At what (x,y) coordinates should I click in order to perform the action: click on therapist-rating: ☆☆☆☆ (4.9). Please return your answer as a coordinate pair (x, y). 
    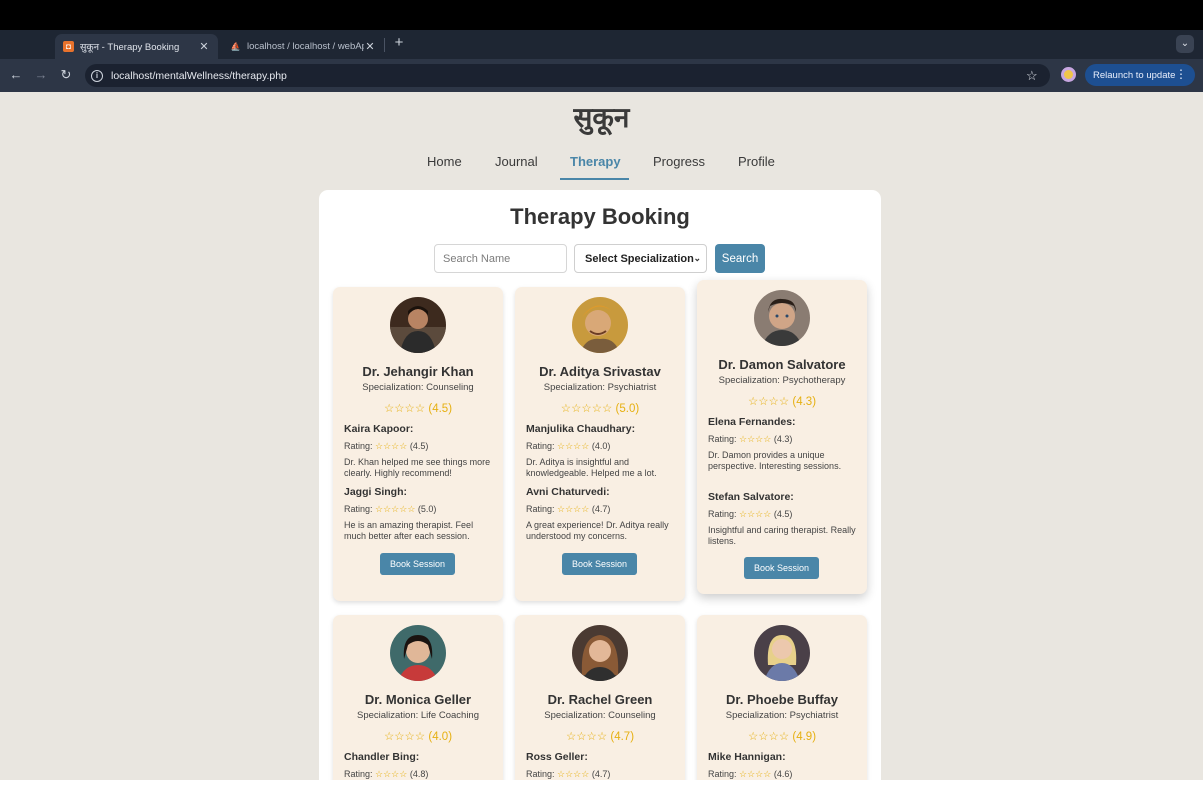
    Looking at the image, I should click on (782, 736).